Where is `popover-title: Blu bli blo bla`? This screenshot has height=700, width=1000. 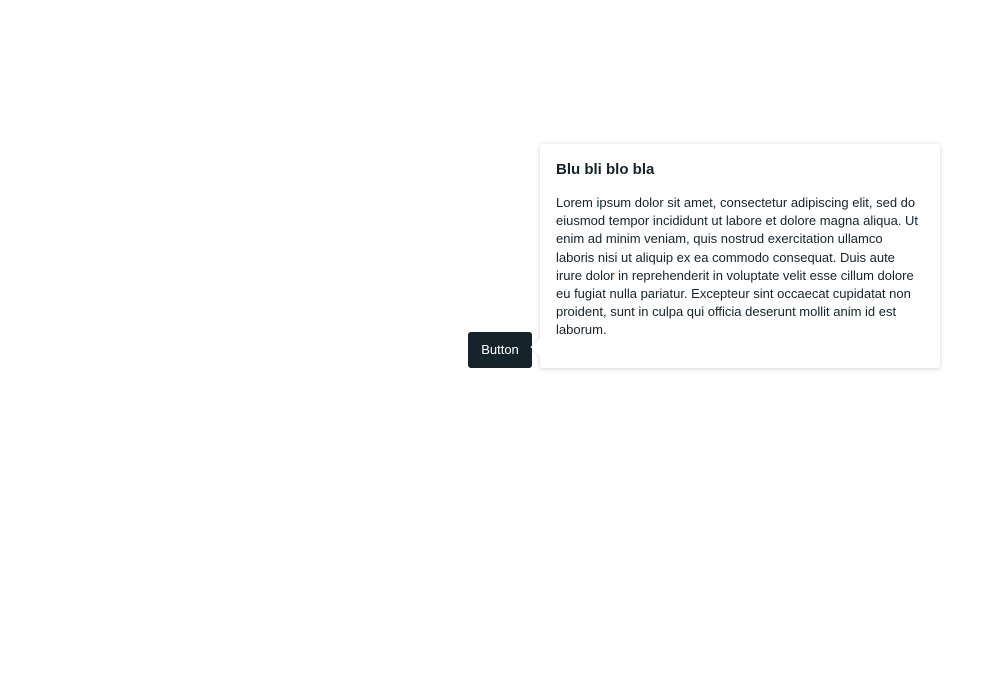
popover-title: Blu bli blo bla is located at coordinates (605, 169).